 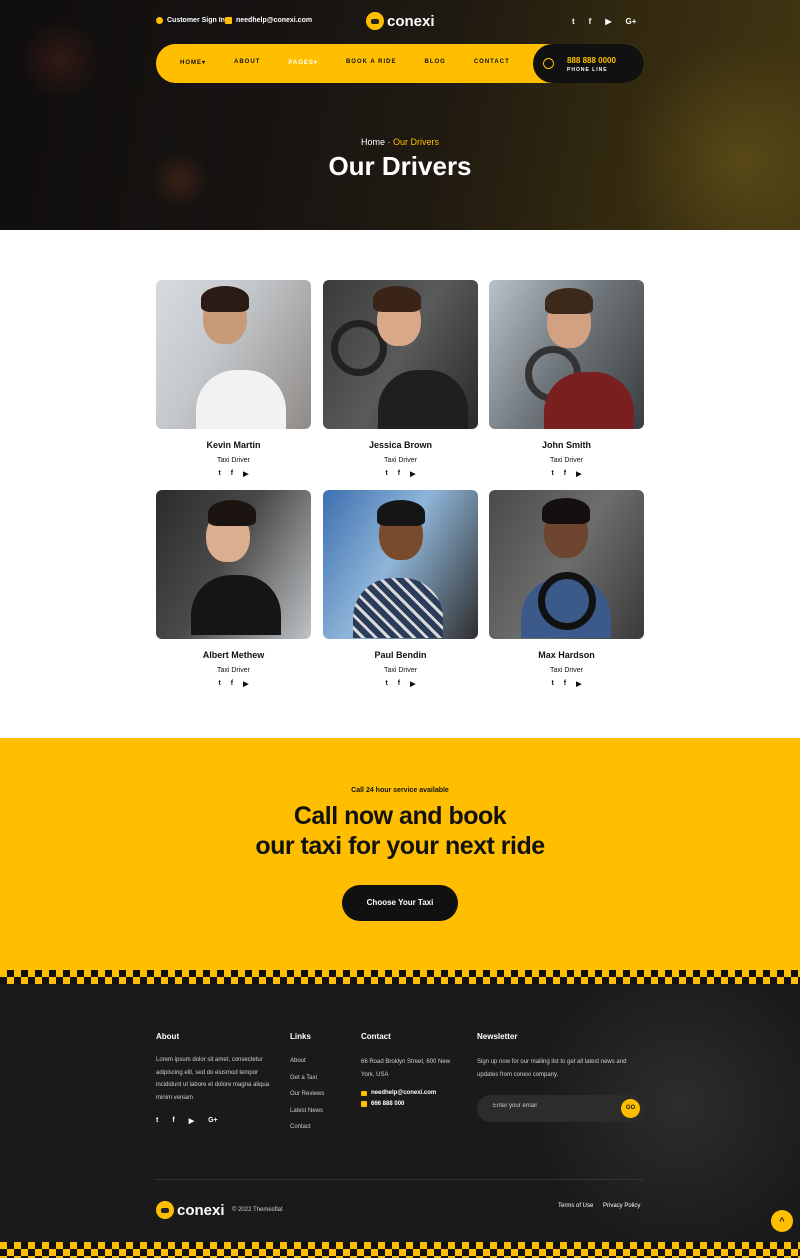 What do you see at coordinates (492, 62) in the screenshot?
I see `nav-contact: CONTACT` at bounding box center [492, 62].